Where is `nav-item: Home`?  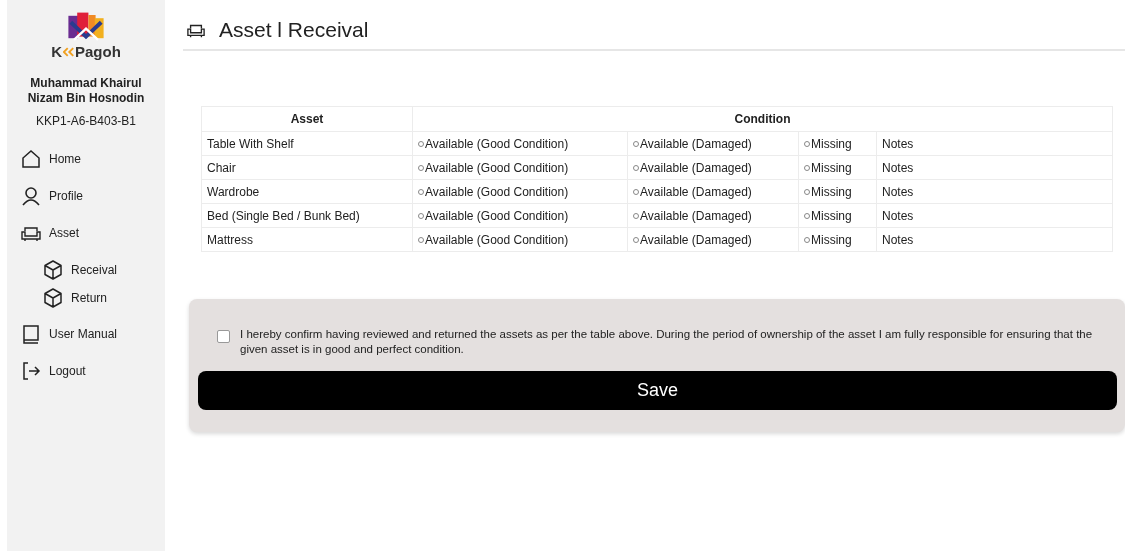 nav-item: Home is located at coordinates (51, 159).